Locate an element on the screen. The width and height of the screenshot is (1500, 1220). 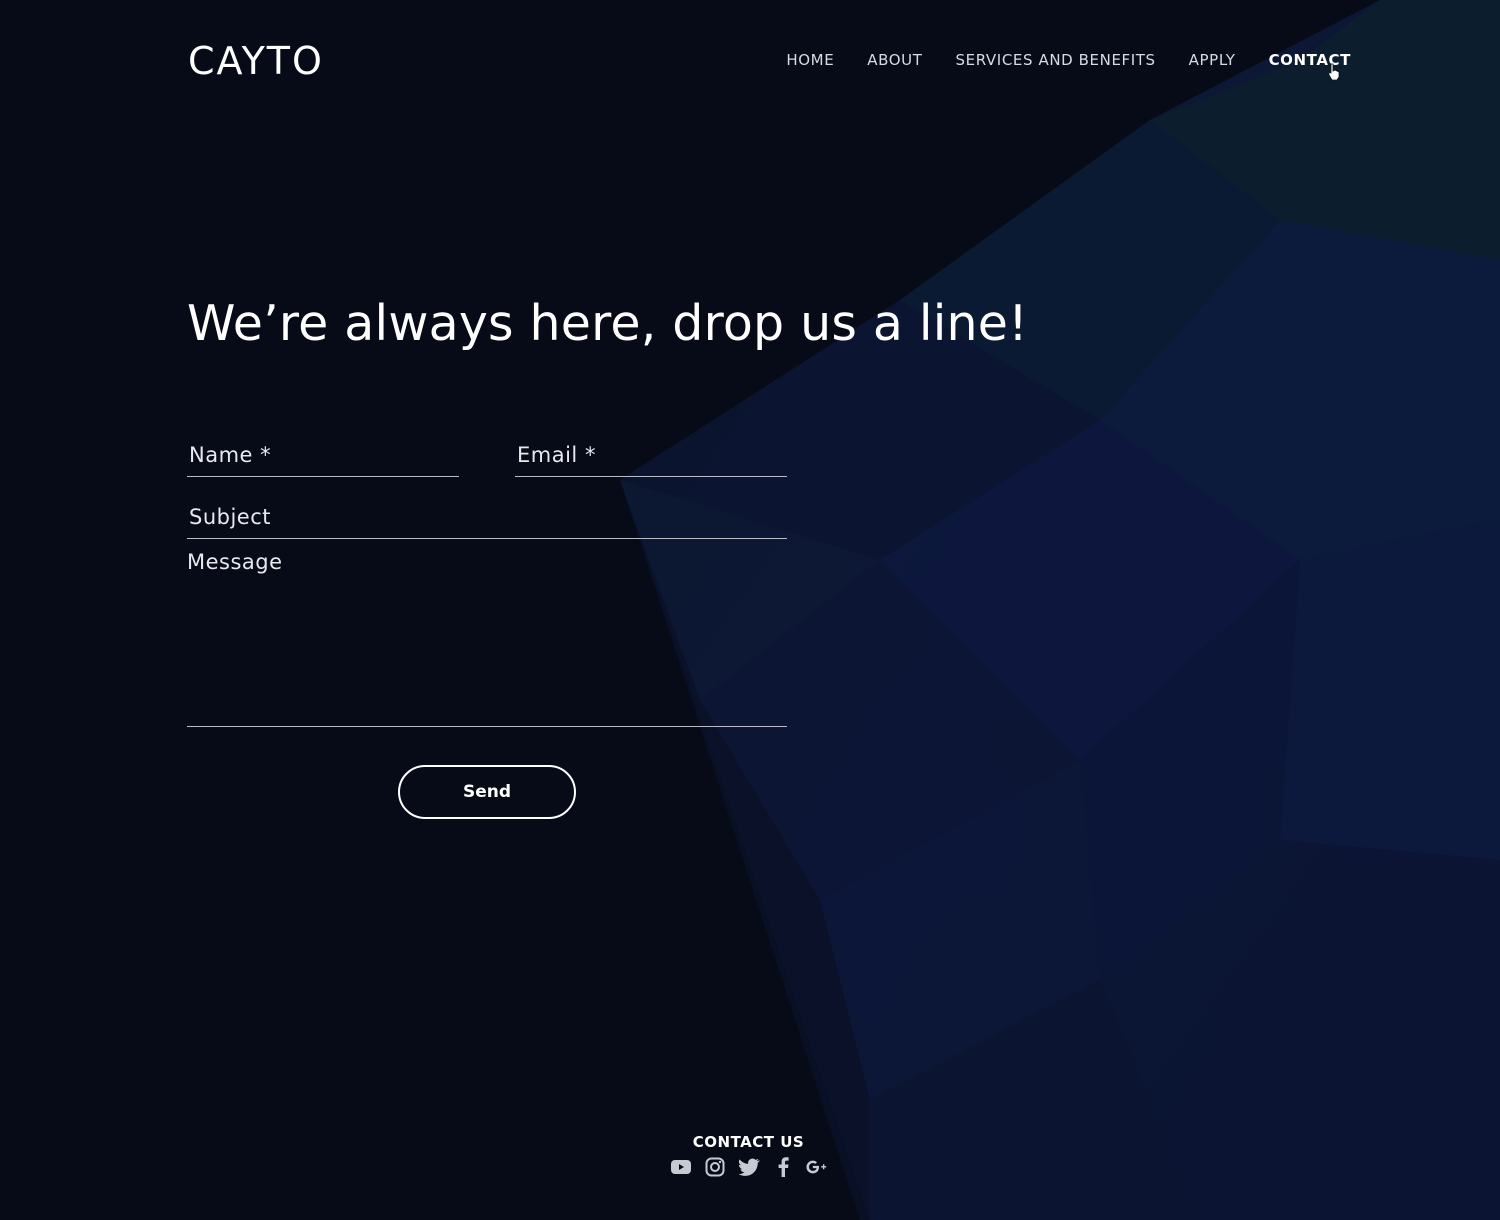
twitter-icon is located at coordinates (749, 1167).